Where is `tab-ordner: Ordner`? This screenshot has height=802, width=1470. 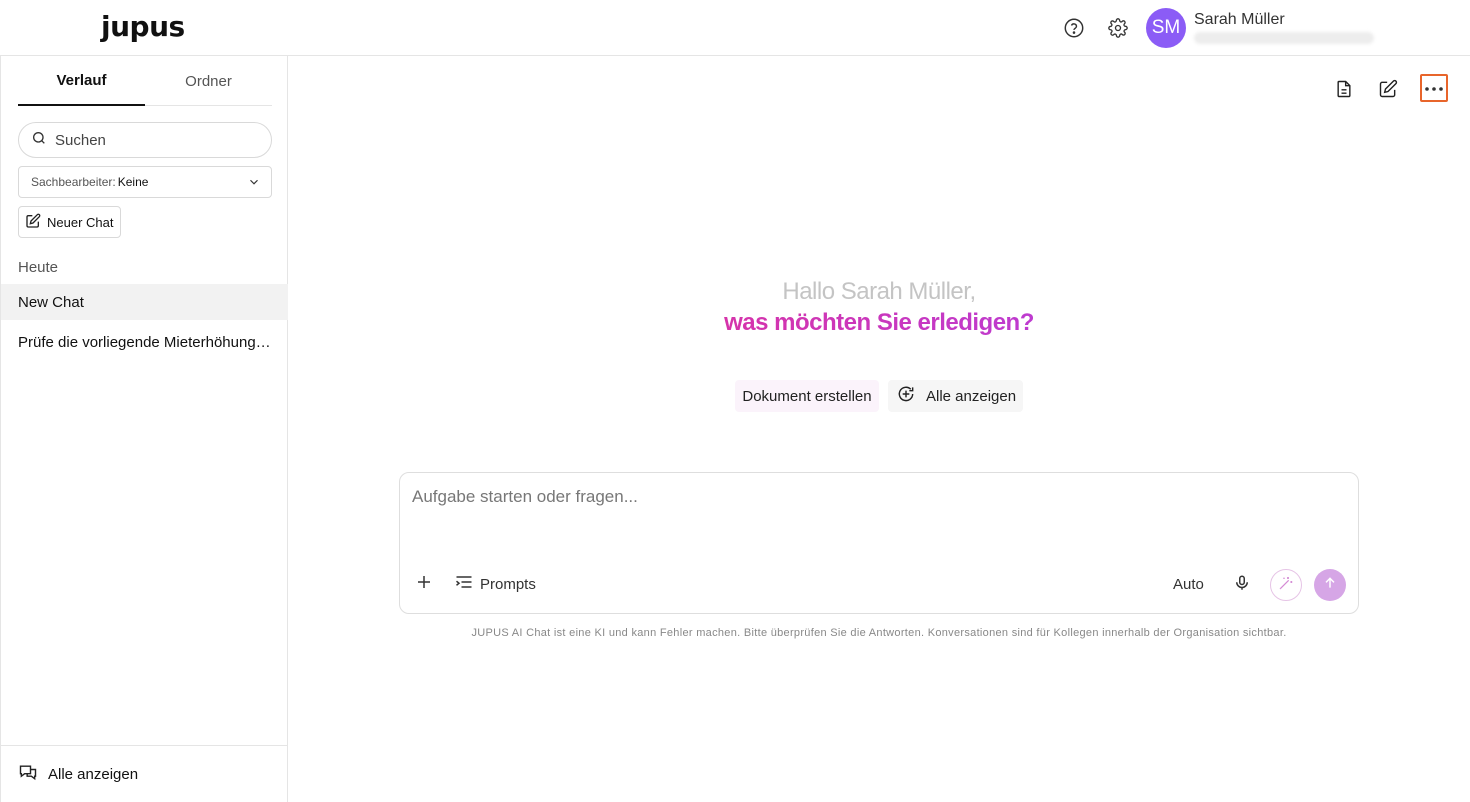
tab-ordner: Ordner is located at coordinates (208, 81).